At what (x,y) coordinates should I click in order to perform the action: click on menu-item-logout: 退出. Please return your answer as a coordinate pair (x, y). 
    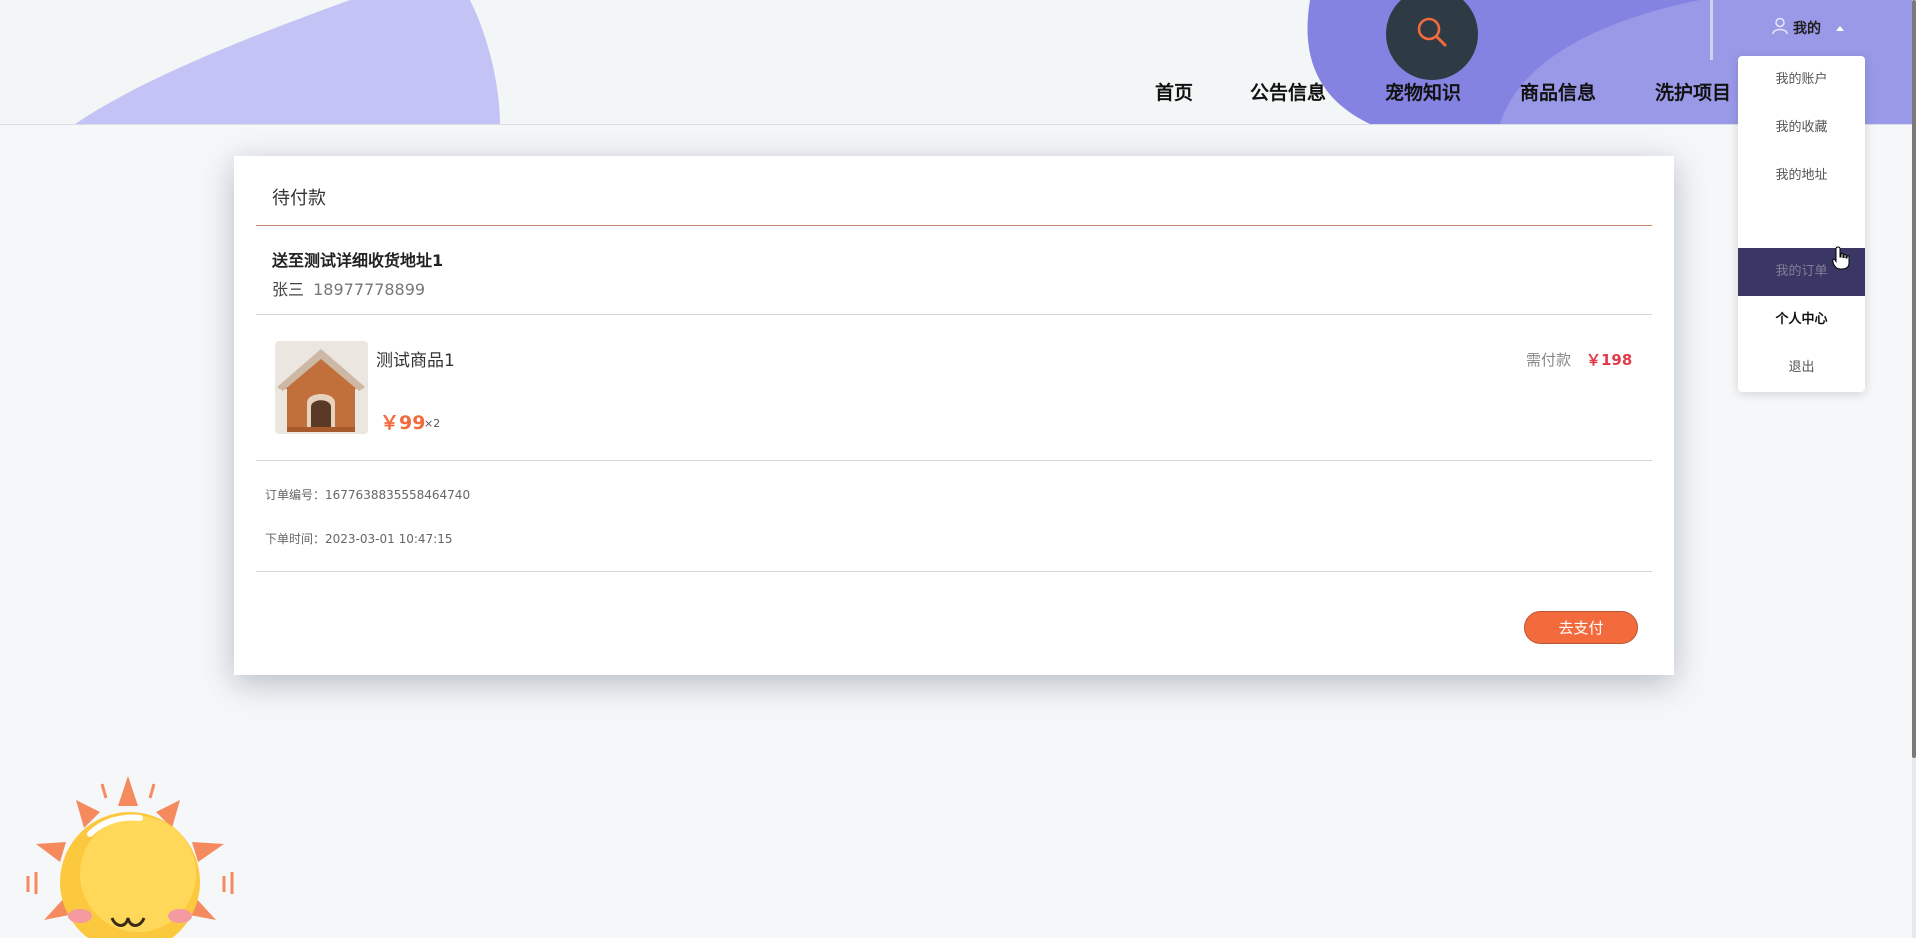
    Looking at the image, I should click on (1801, 368).